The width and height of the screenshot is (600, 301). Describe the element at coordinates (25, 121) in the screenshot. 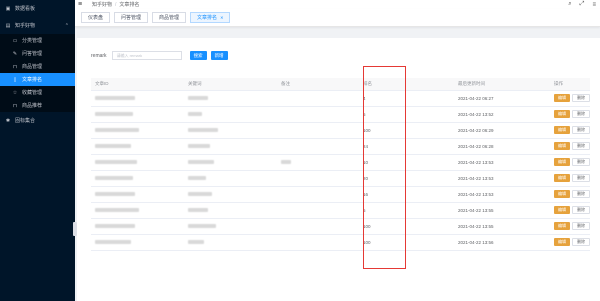

I see `sidebar-item-label: 固标集合` at that location.